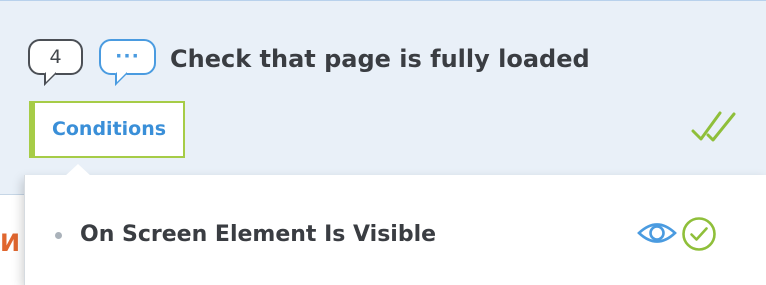 Image resolution: width=766 pixels, height=285 pixels. Describe the element at coordinates (699, 234) in the screenshot. I see `check-circle-icon` at that location.